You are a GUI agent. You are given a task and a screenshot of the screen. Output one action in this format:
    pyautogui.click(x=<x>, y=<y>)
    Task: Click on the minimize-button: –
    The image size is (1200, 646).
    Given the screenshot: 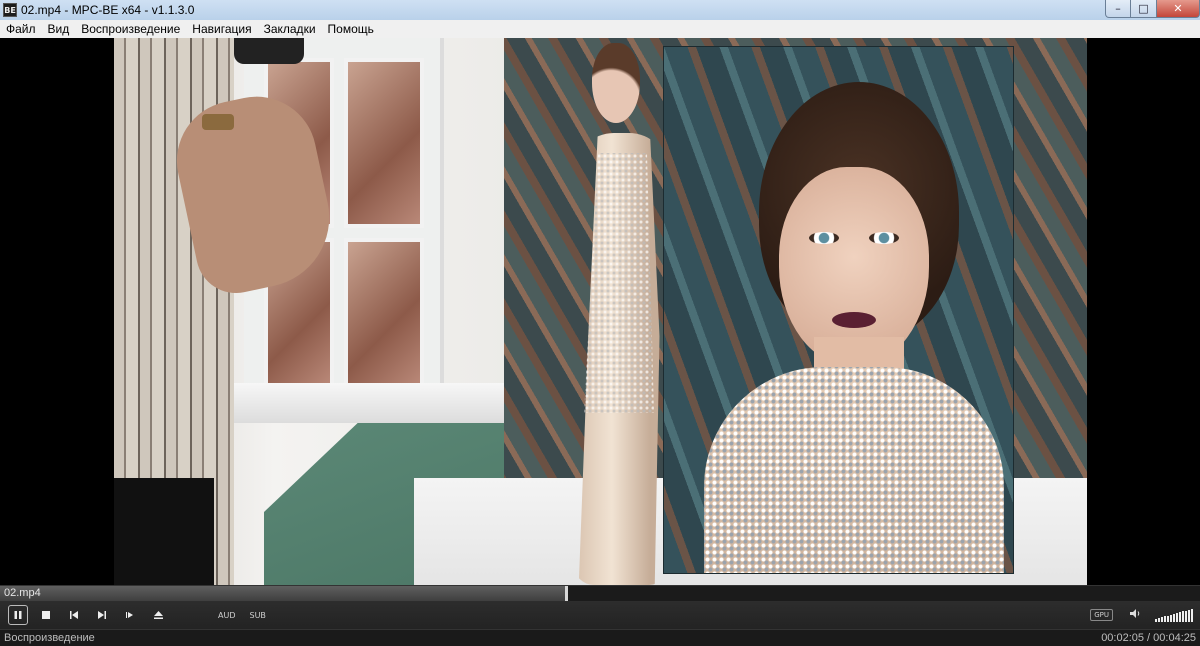 What is the action you would take?
    pyautogui.click(x=1118, y=9)
    